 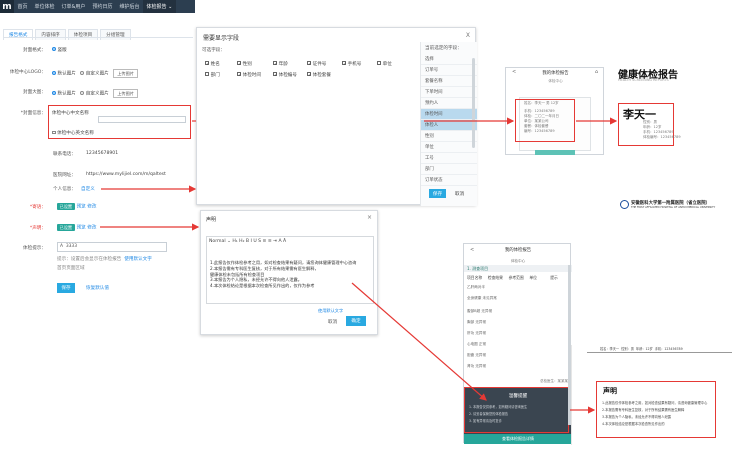 What do you see at coordinates (91, 207) in the screenshot?
I see `ending-edit-link: 修改` at bounding box center [91, 207].